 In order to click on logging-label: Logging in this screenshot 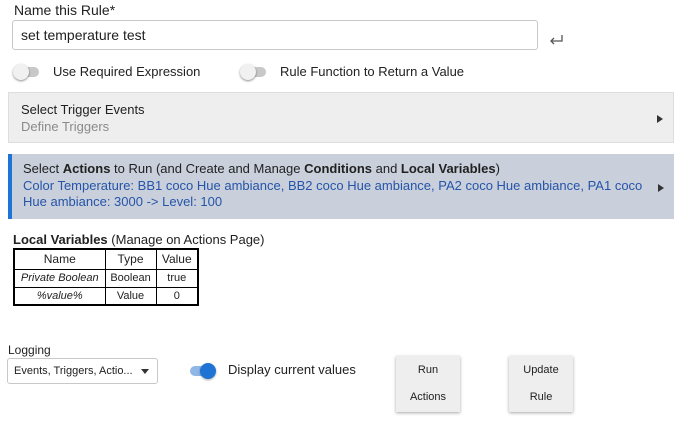, I will do `click(29, 350)`.